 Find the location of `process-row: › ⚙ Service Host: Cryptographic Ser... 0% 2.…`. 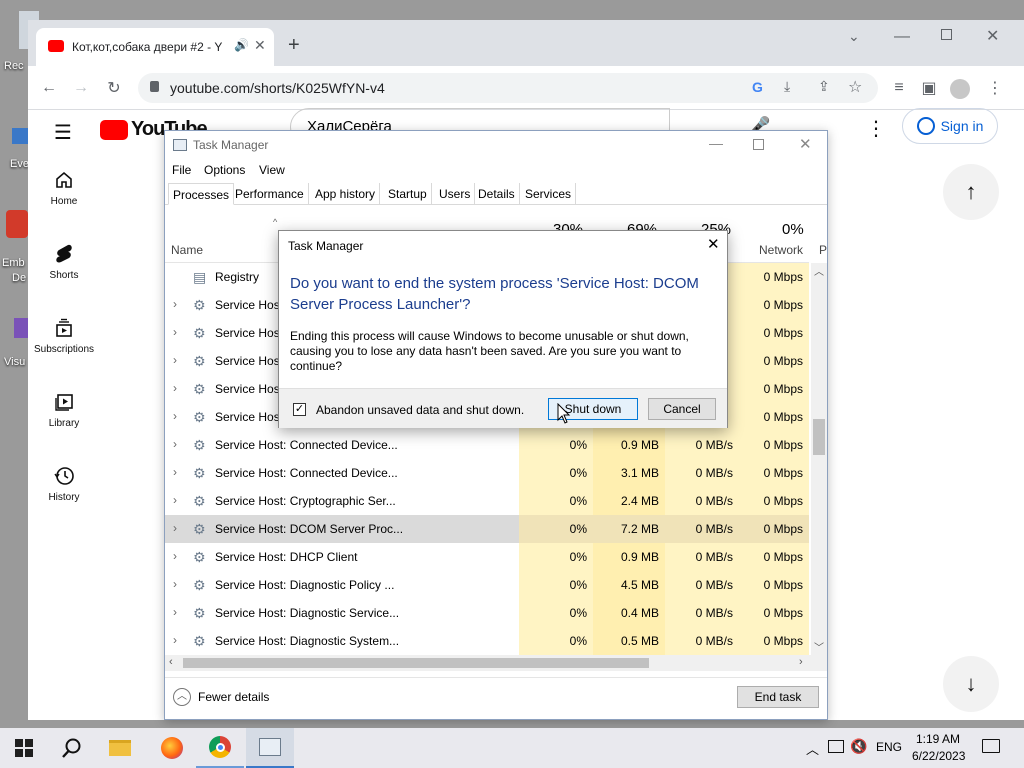

process-row: › ⚙ Service Host: Cryptographic Ser... 0% 2.… is located at coordinates (487, 501).